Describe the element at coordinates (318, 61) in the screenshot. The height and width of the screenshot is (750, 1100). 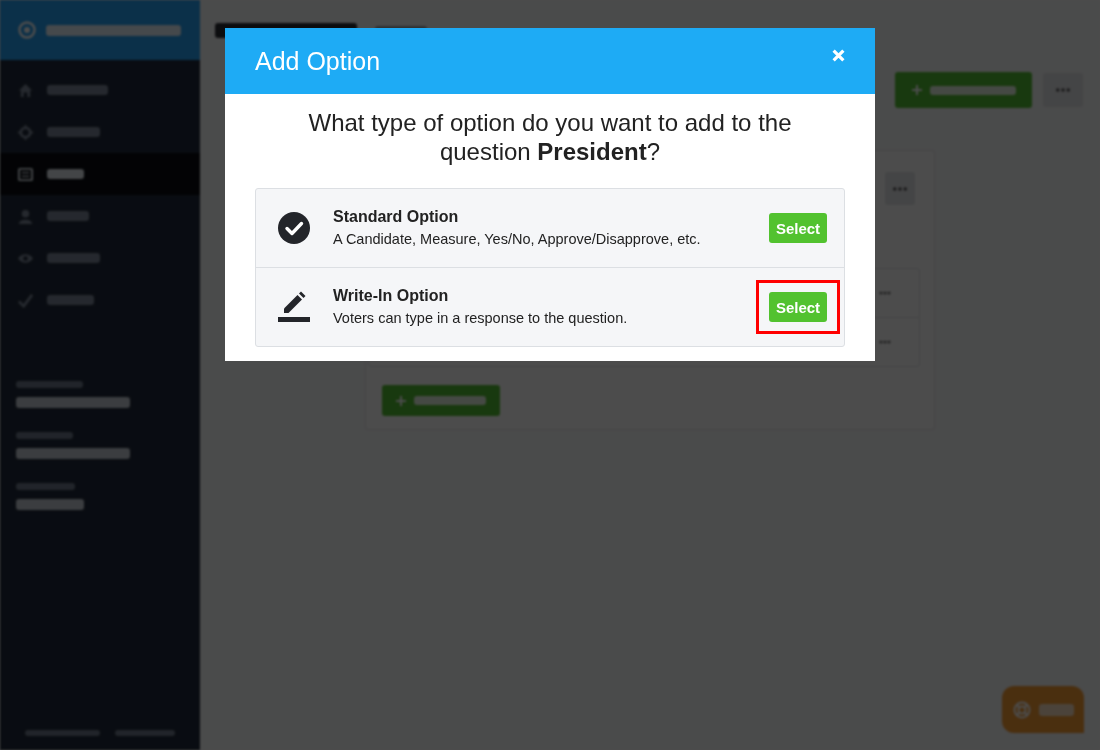
I see `modal-title: Add Option` at that location.